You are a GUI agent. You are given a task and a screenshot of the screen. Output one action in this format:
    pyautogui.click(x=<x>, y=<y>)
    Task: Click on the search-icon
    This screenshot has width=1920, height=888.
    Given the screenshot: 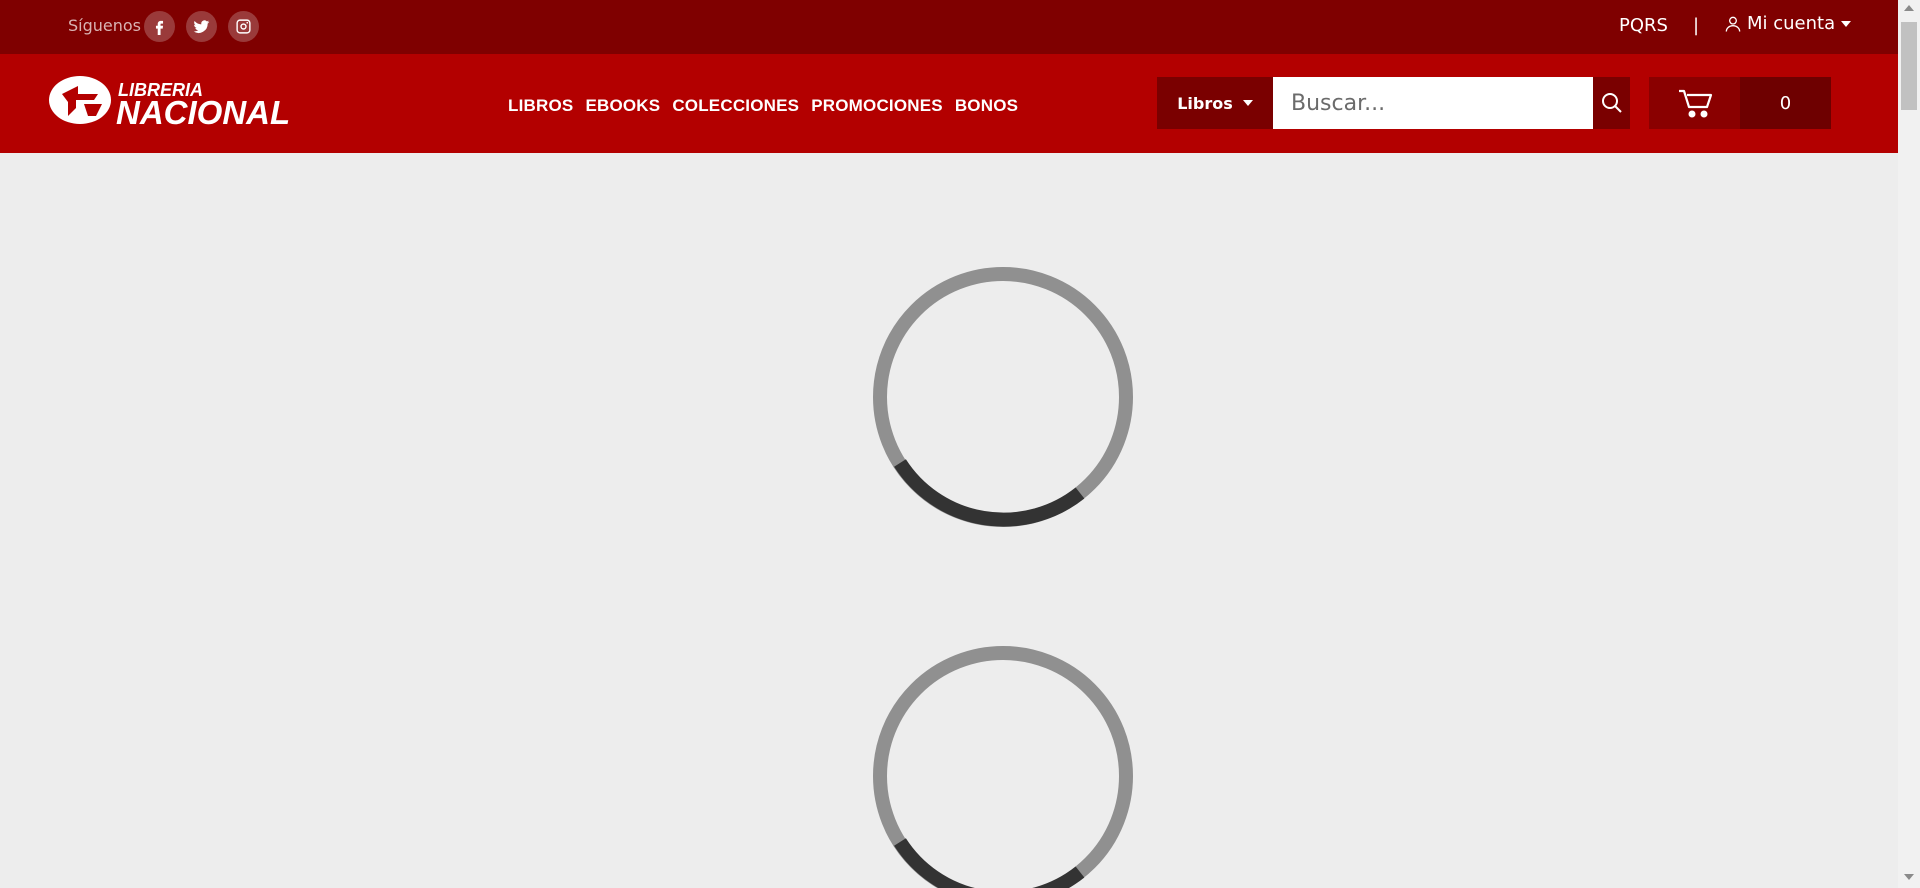 What is the action you would take?
    pyautogui.click(x=1611, y=103)
    